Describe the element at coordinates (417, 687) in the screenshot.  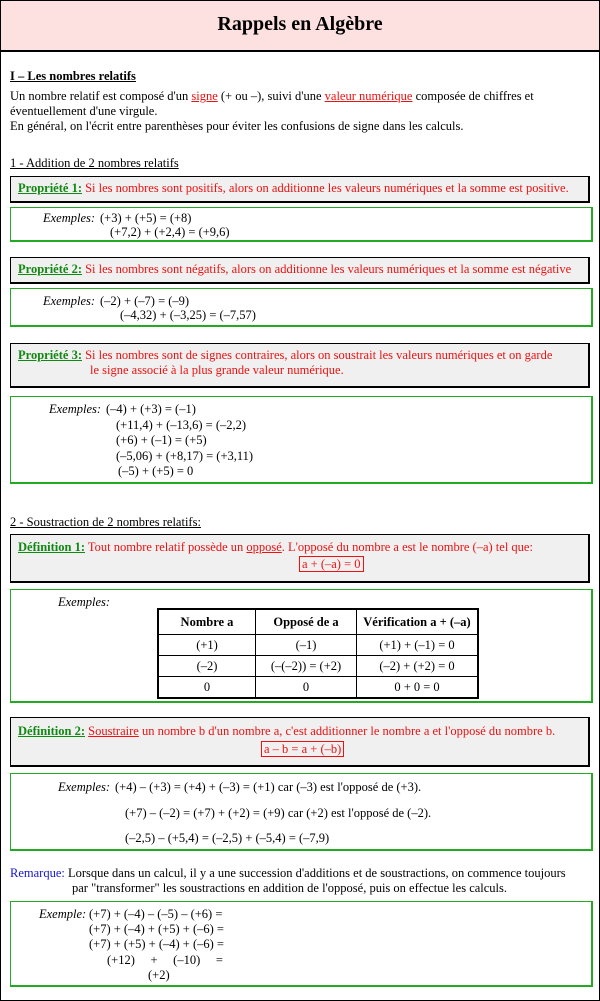
I see `table-cell: 0 + 0 = 0` at that location.